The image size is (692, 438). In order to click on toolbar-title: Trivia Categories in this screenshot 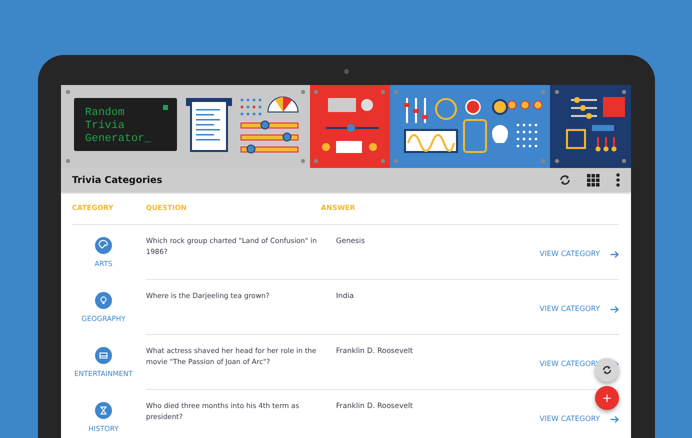, I will do `click(118, 180)`.